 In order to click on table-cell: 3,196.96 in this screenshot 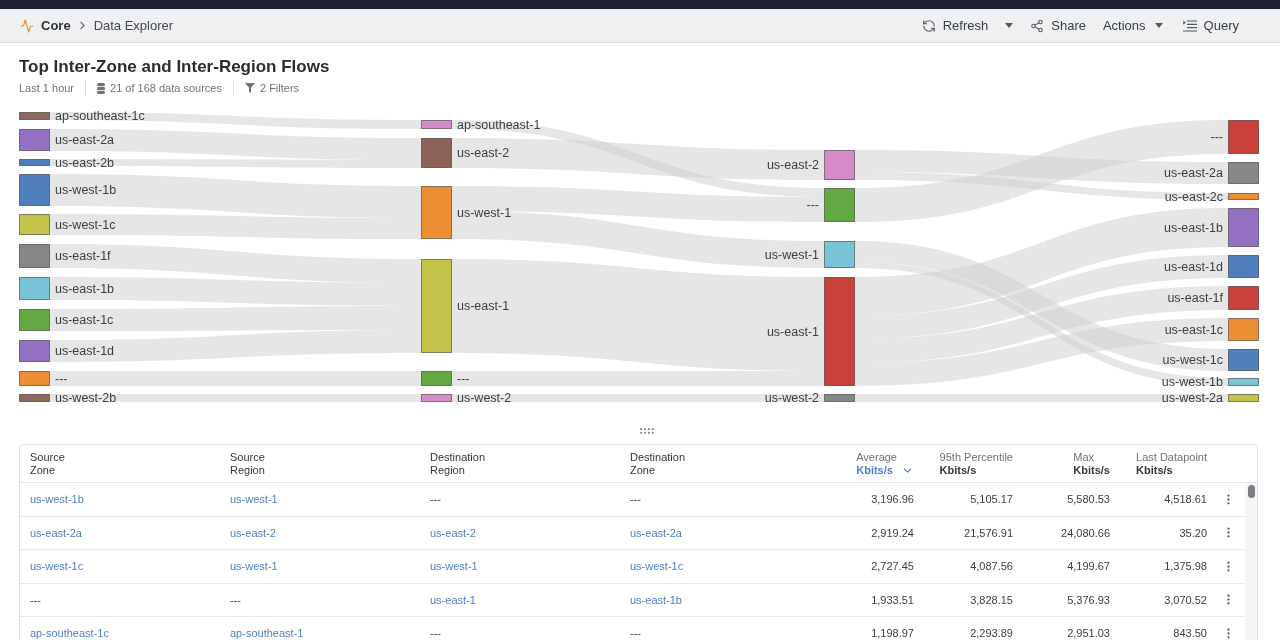, I will do `click(892, 499)`.